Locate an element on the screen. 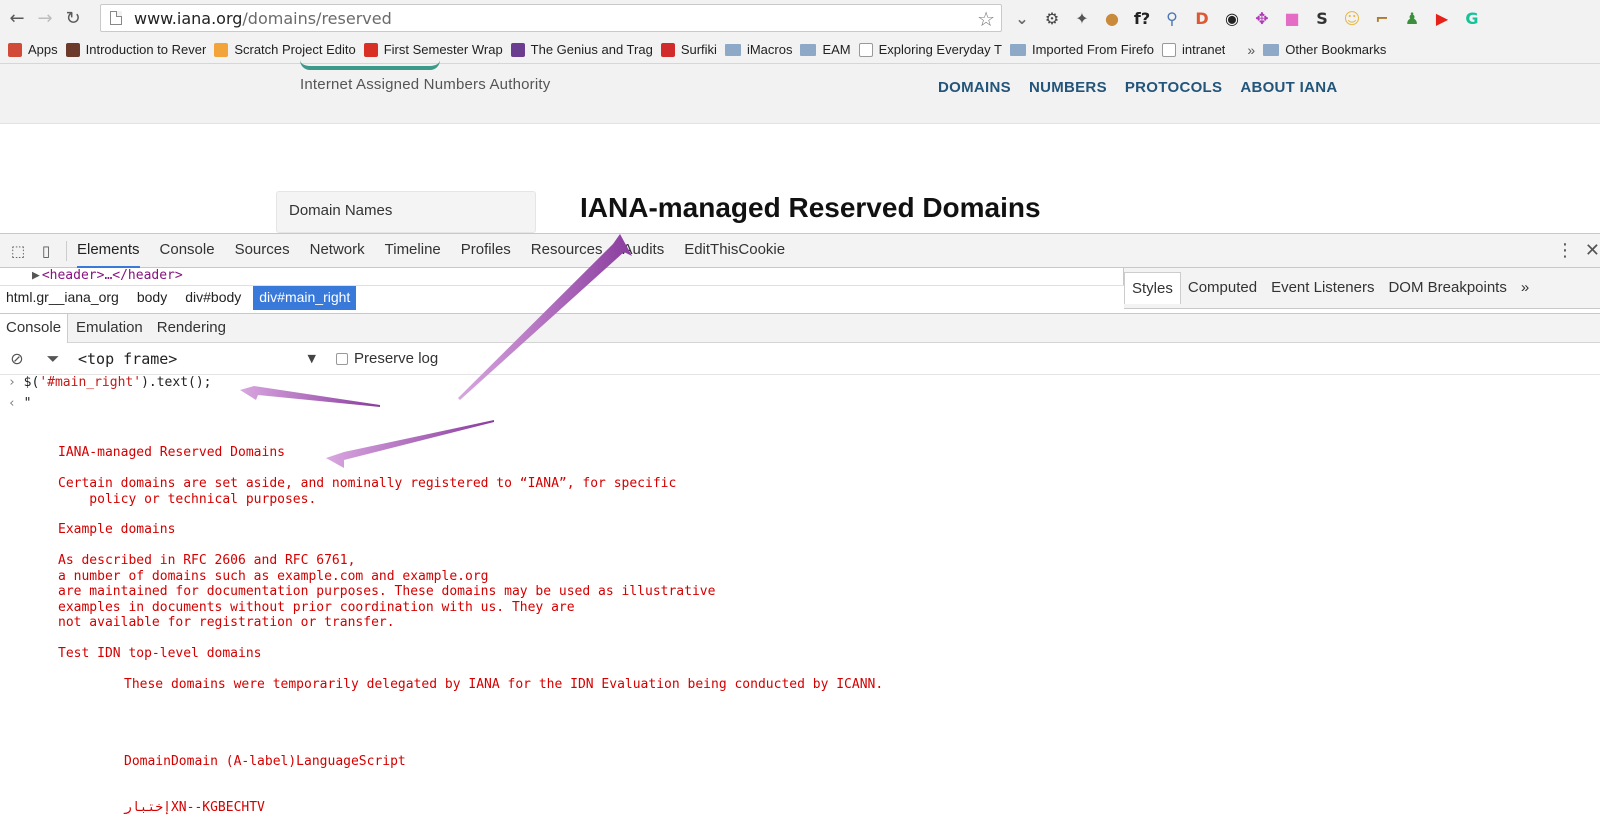 The width and height of the screenshot is (1600, 833). bookmark-item: First Semester Wrap is located at coordinates (433, 49).